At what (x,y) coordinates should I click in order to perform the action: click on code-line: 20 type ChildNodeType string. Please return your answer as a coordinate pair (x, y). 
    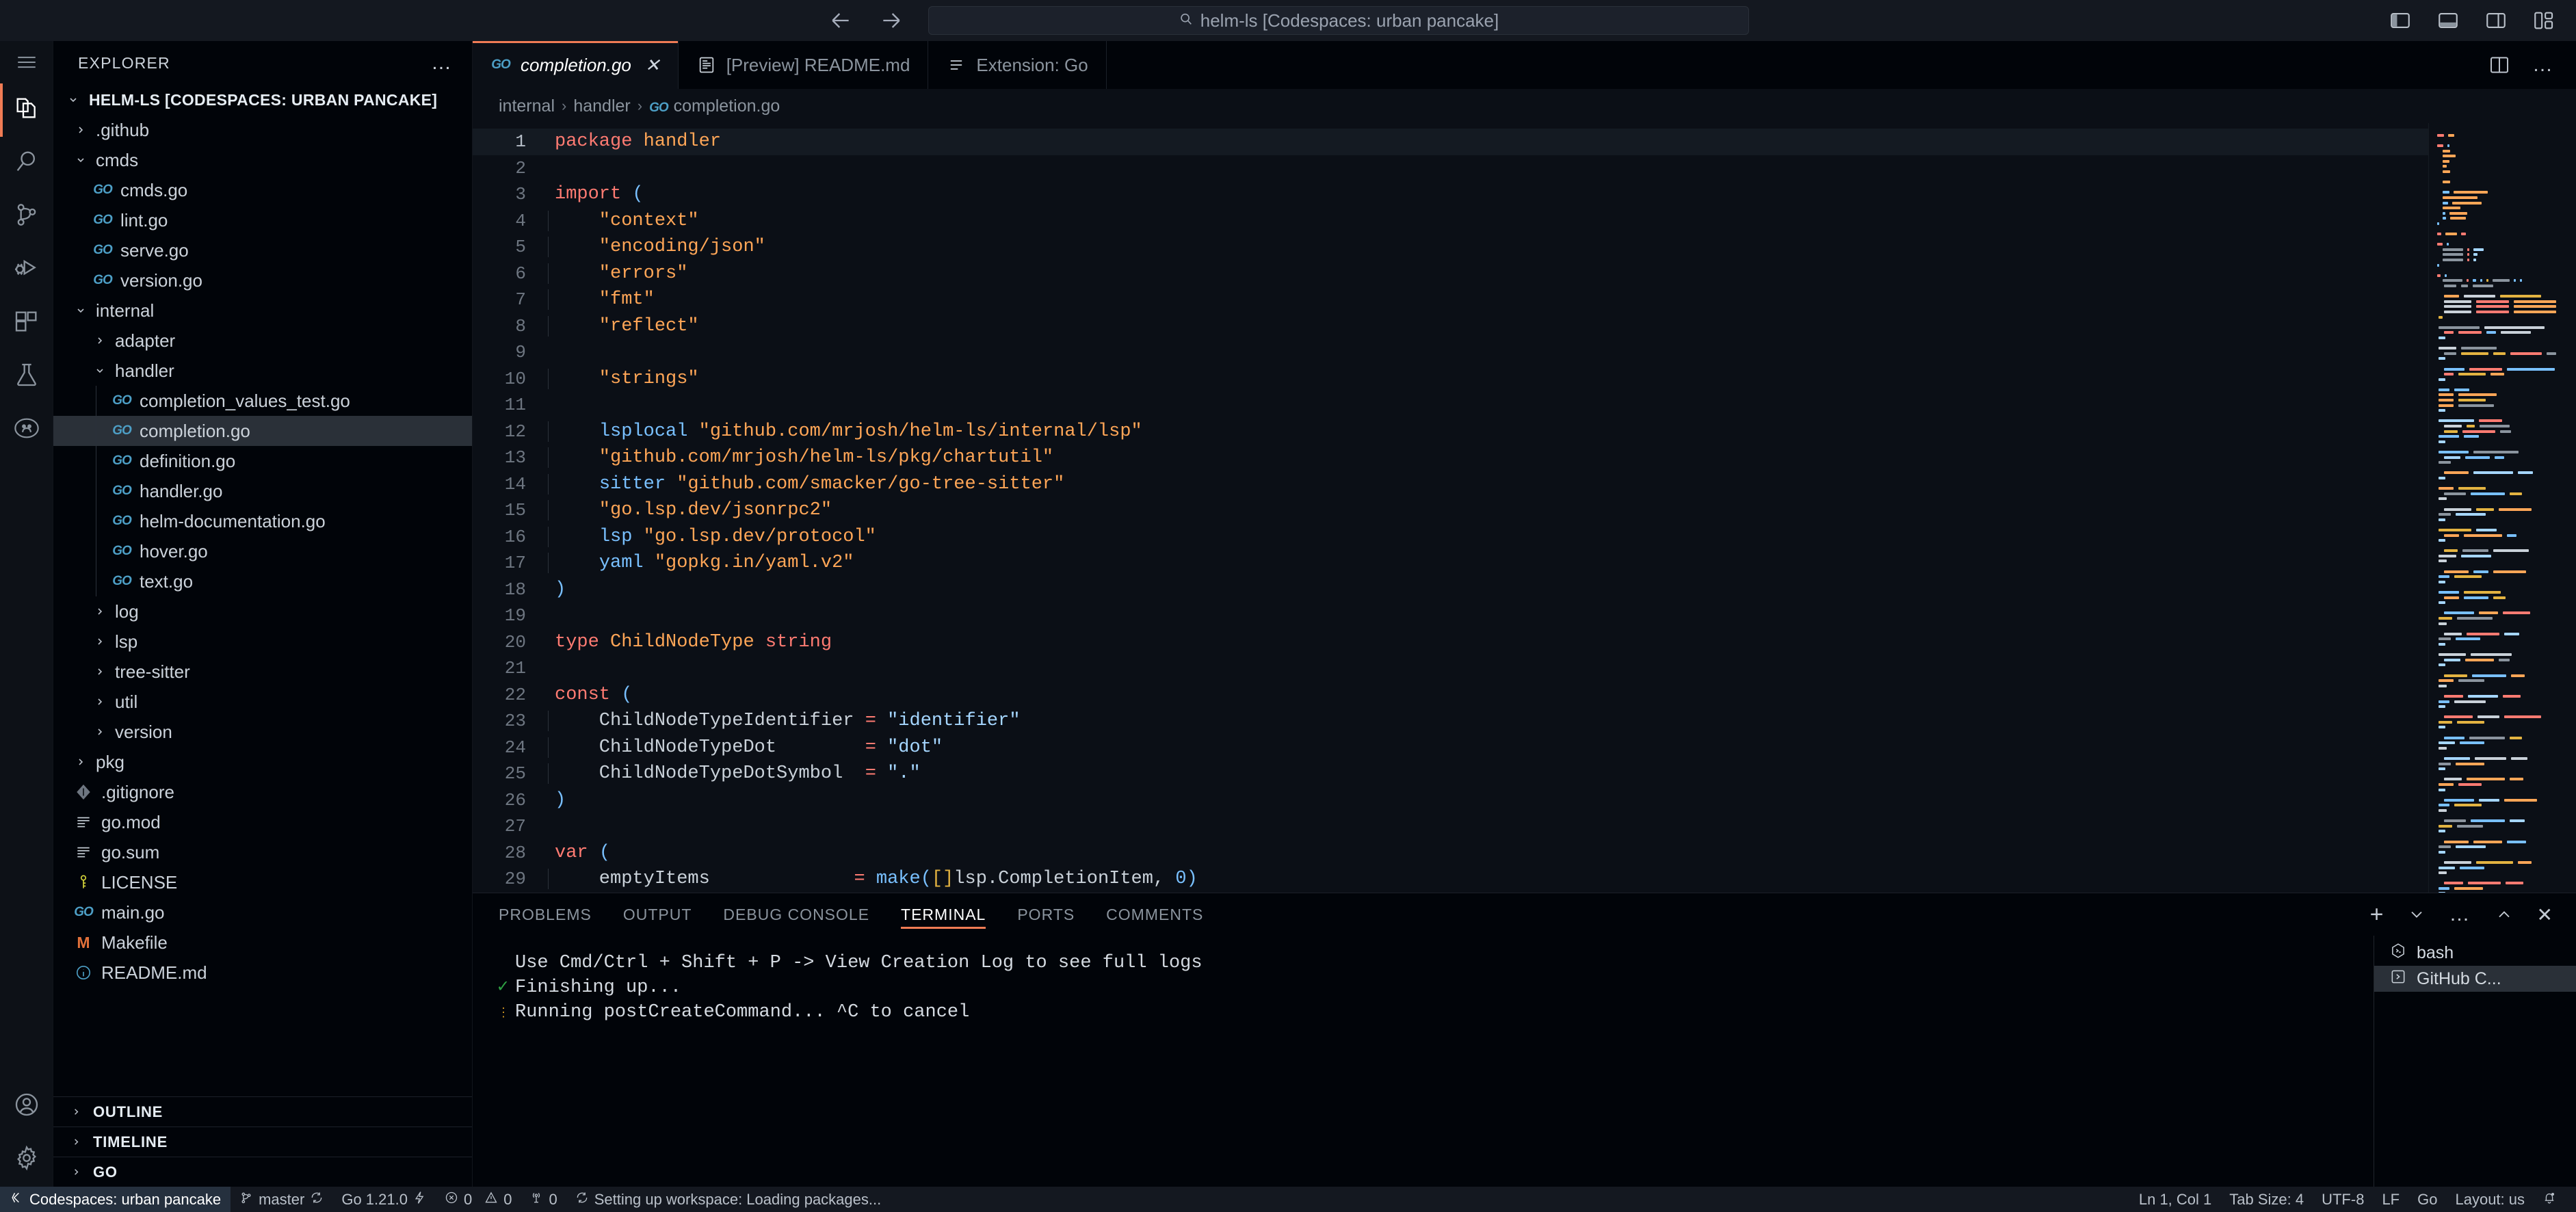
    Looking at the image, I should click on (1451, 643).